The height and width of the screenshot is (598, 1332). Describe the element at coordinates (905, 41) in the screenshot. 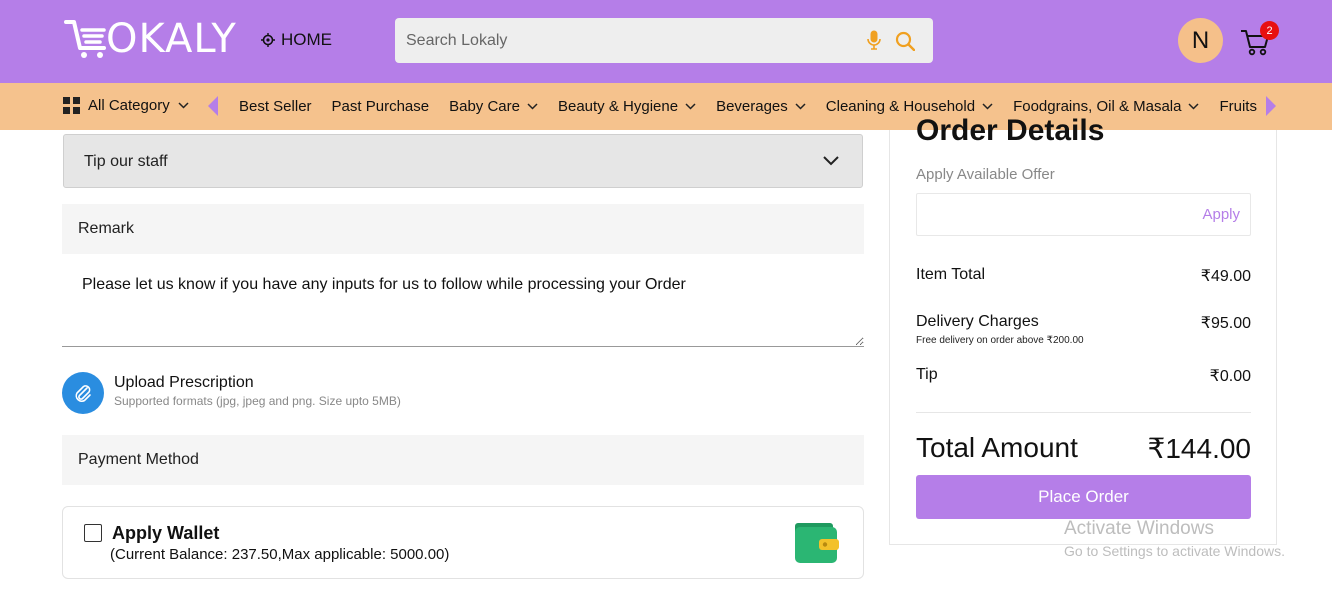

I see `search-icon` at that location.